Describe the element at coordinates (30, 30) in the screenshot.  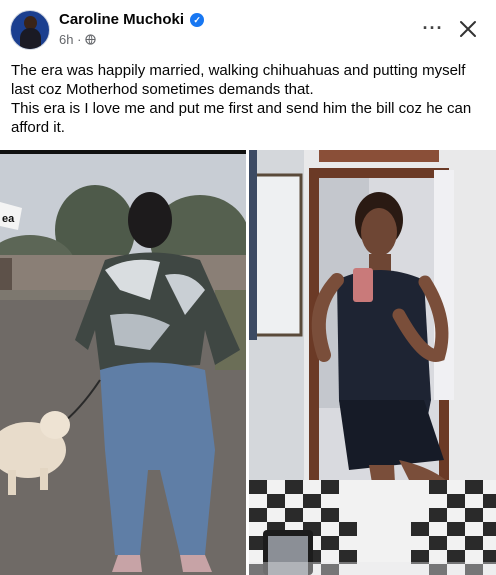
I see `author-avatar` at that location.